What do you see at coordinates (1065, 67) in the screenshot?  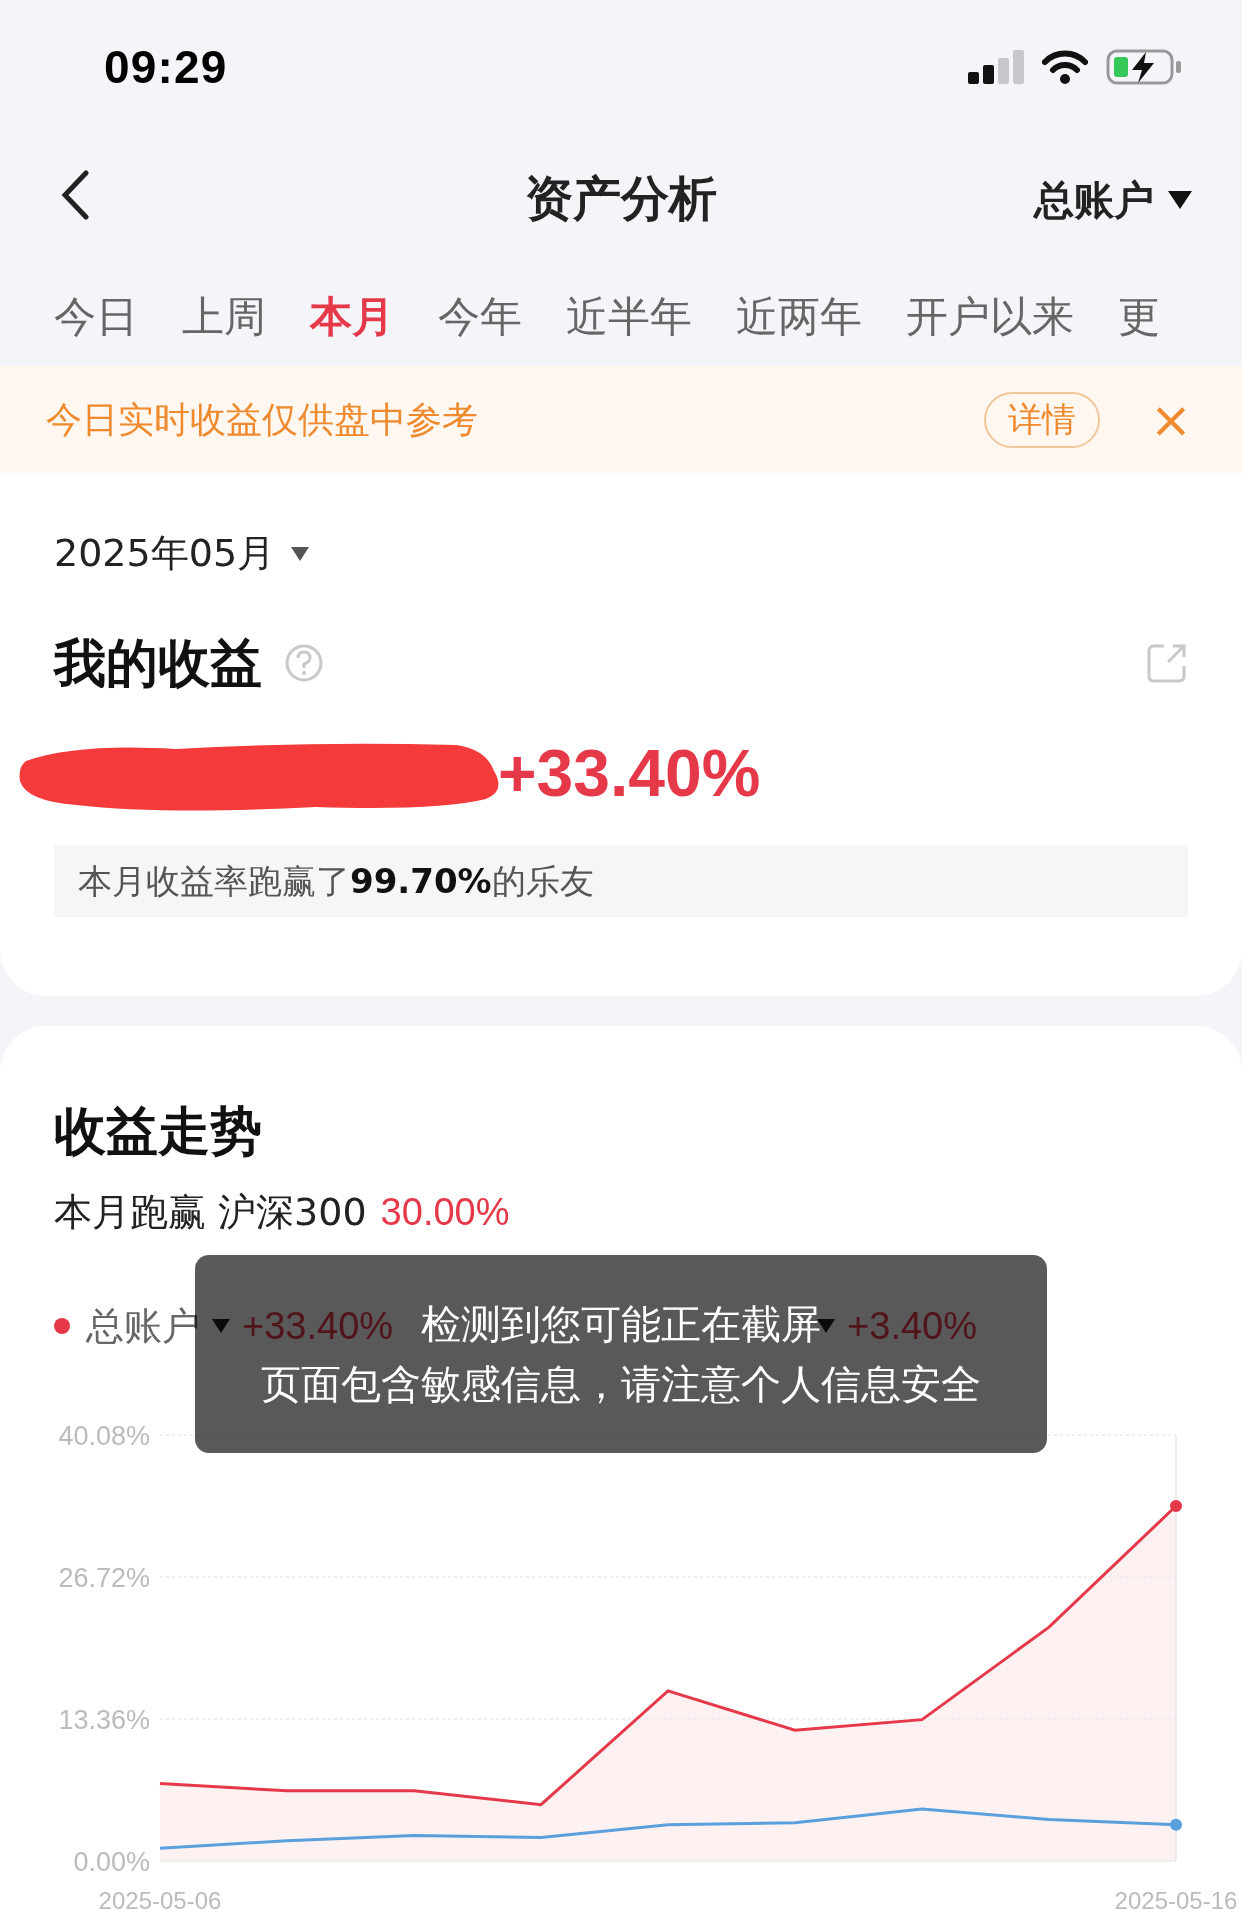 I see `wifi-icon` at bounding box center [1065, 67].